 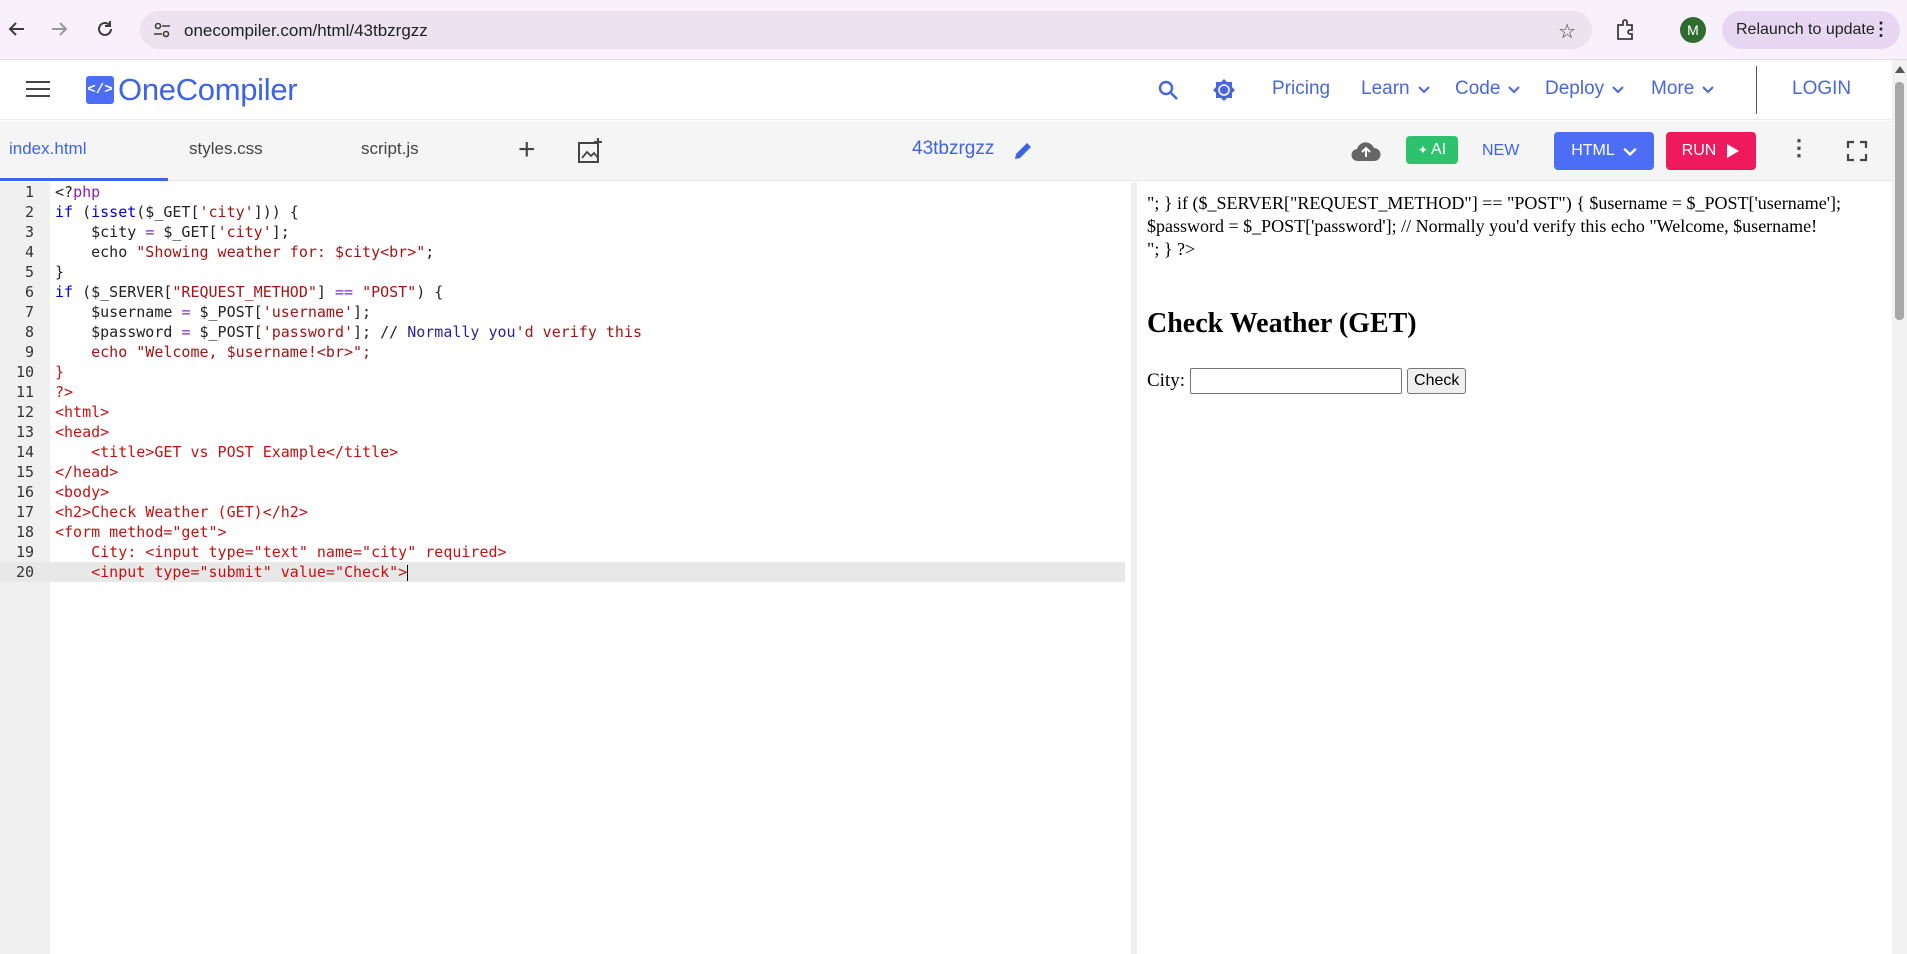 What do you see at coordinates (96, 252) in the screenshot?
I see `code-token: echo` at bounding box center [96, 252].